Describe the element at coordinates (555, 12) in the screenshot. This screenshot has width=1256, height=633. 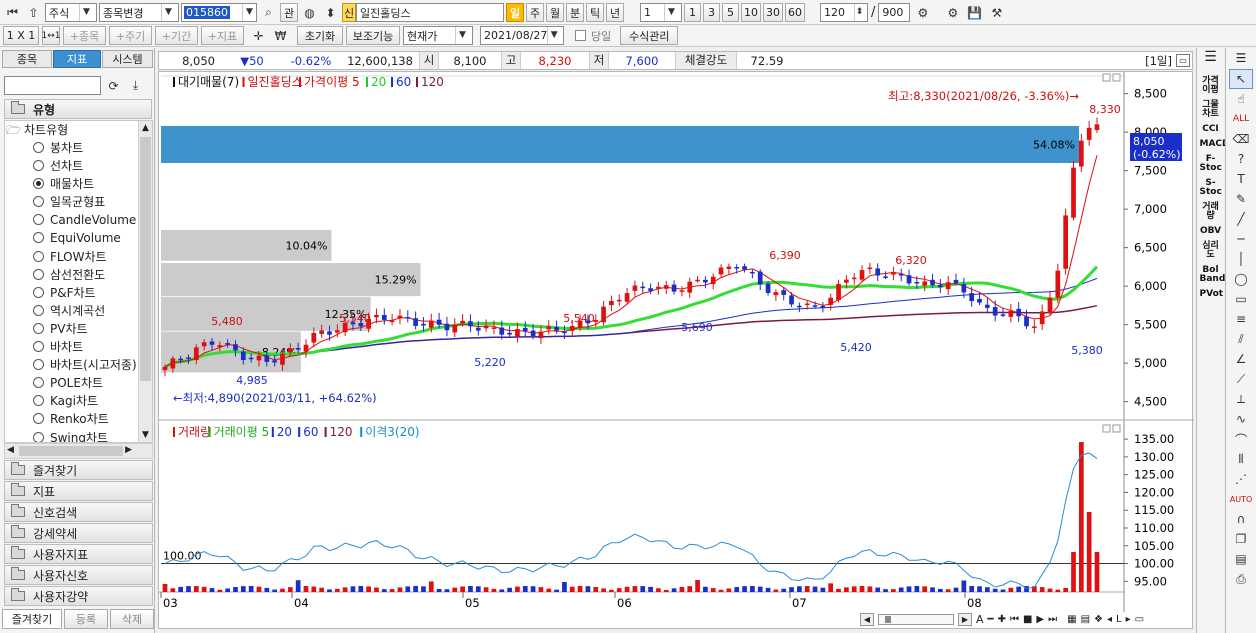
I see `period-month-button: 월` at that location.